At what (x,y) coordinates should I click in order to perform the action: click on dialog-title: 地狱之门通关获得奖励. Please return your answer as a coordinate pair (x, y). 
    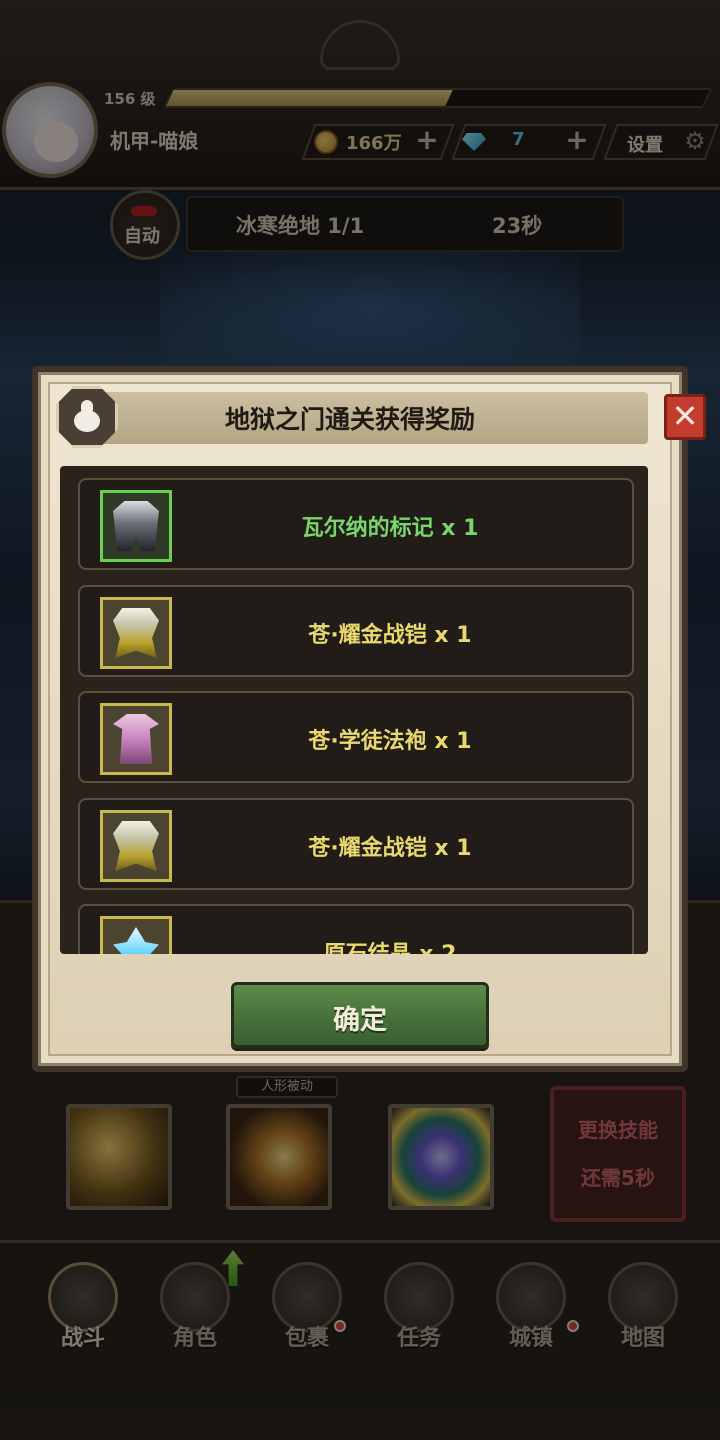
    Looking at the image, I should click on (349, 419).